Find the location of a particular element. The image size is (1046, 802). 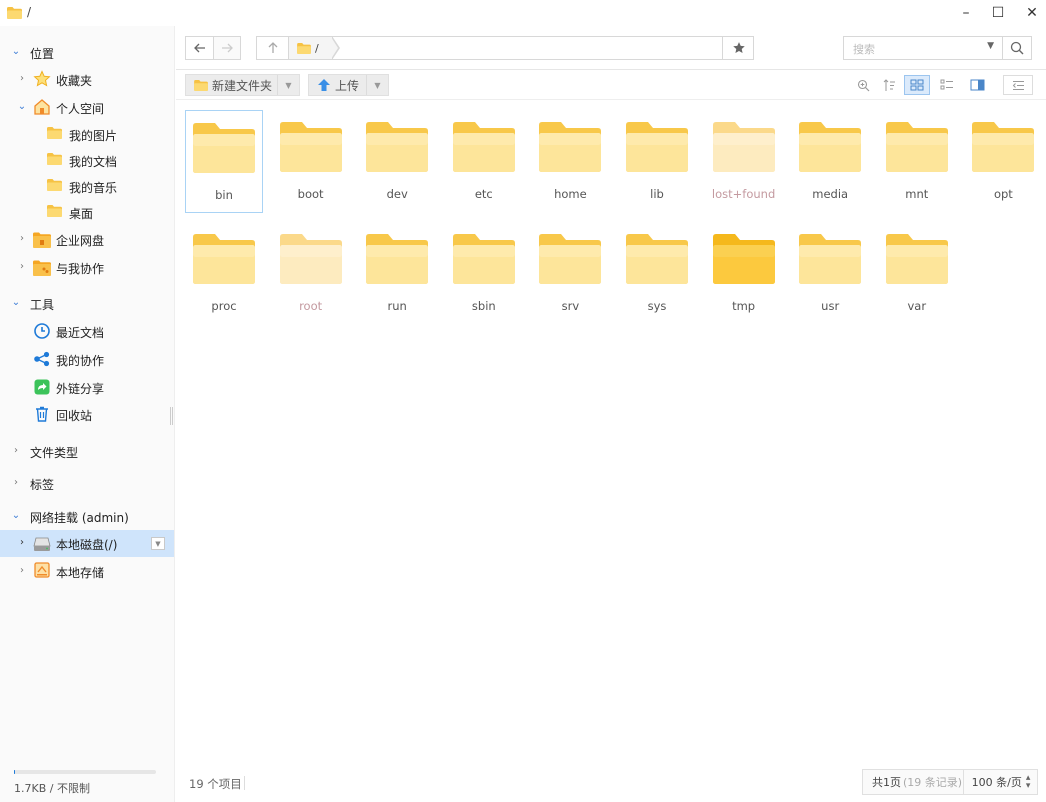

share-nodes-icon is located at coordinates (42, 359).